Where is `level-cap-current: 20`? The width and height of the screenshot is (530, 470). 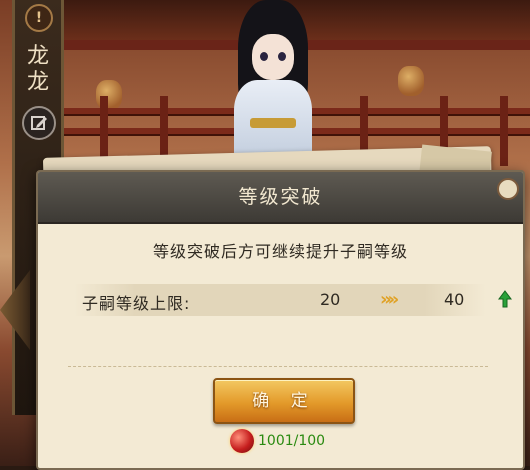 level-cap-current: 20 is located at coordinates (330, 299).